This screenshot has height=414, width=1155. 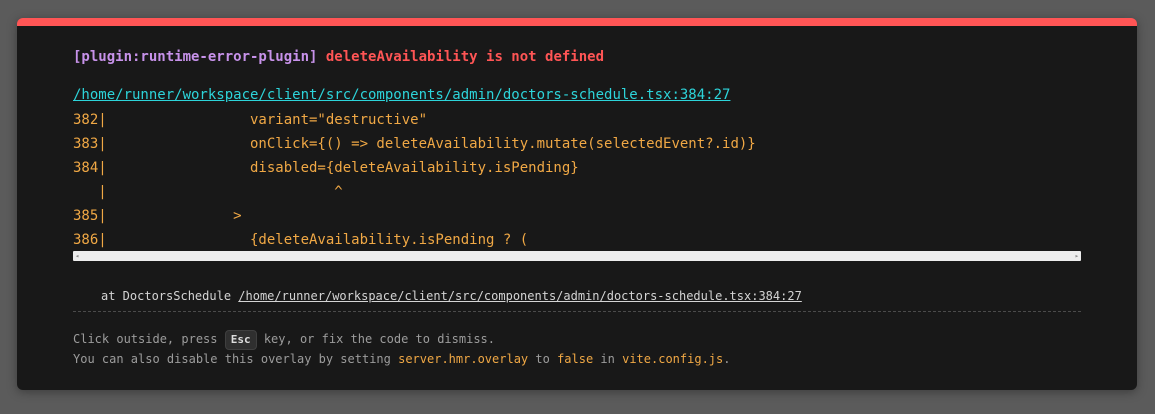 I want to click on code-line-caret: | ^, so click(x=208, y=192).